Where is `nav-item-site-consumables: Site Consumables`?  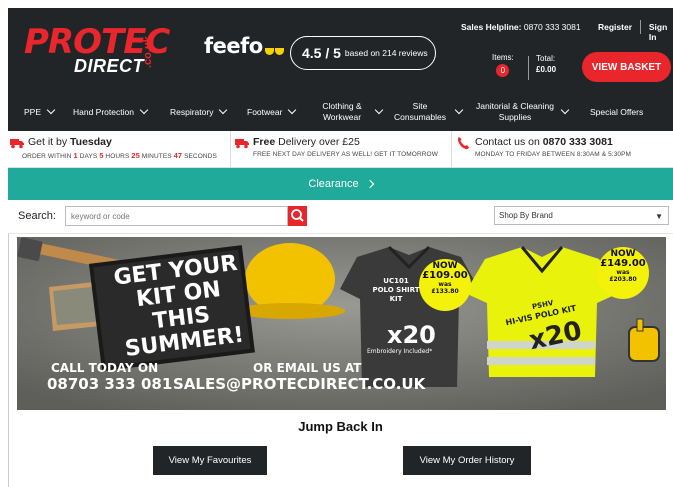
nav-item-site-consumables: Site Consumables is located at coordinates (427, 112).